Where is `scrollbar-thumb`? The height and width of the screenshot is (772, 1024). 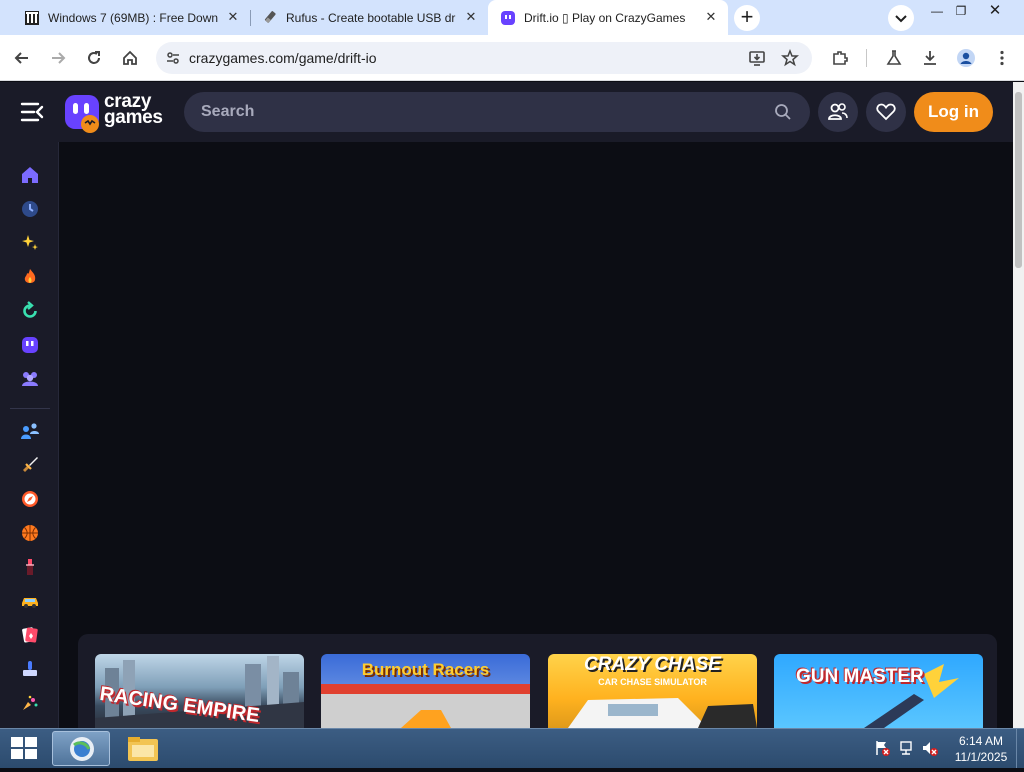
scrollbar-thumb is located at coordinates (1018, 180).